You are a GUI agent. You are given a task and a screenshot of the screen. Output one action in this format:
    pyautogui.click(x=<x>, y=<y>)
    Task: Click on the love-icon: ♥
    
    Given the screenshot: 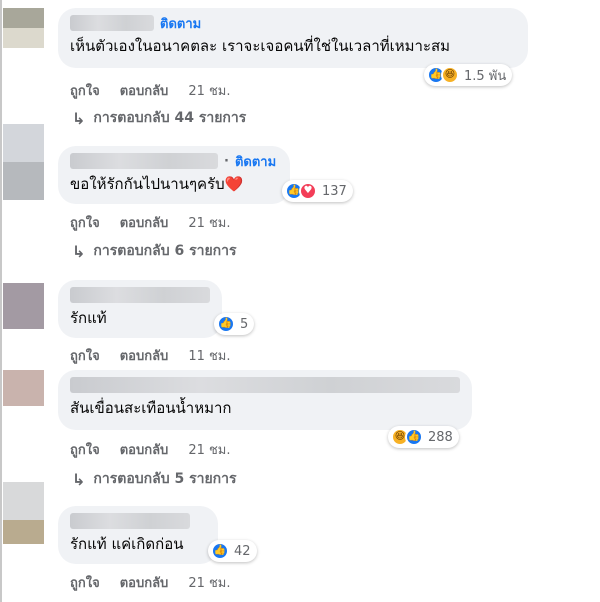 What is the action you would take?
    pyautogui.click(x=308, y=191)
    